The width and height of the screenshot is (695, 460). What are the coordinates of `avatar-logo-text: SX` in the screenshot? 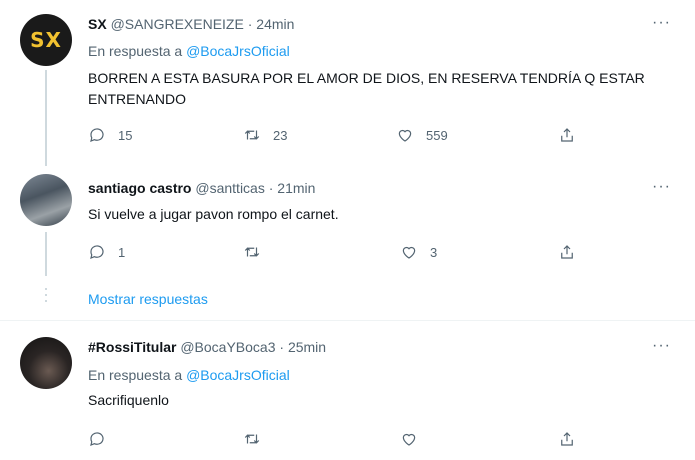 It's located at (46, 40).